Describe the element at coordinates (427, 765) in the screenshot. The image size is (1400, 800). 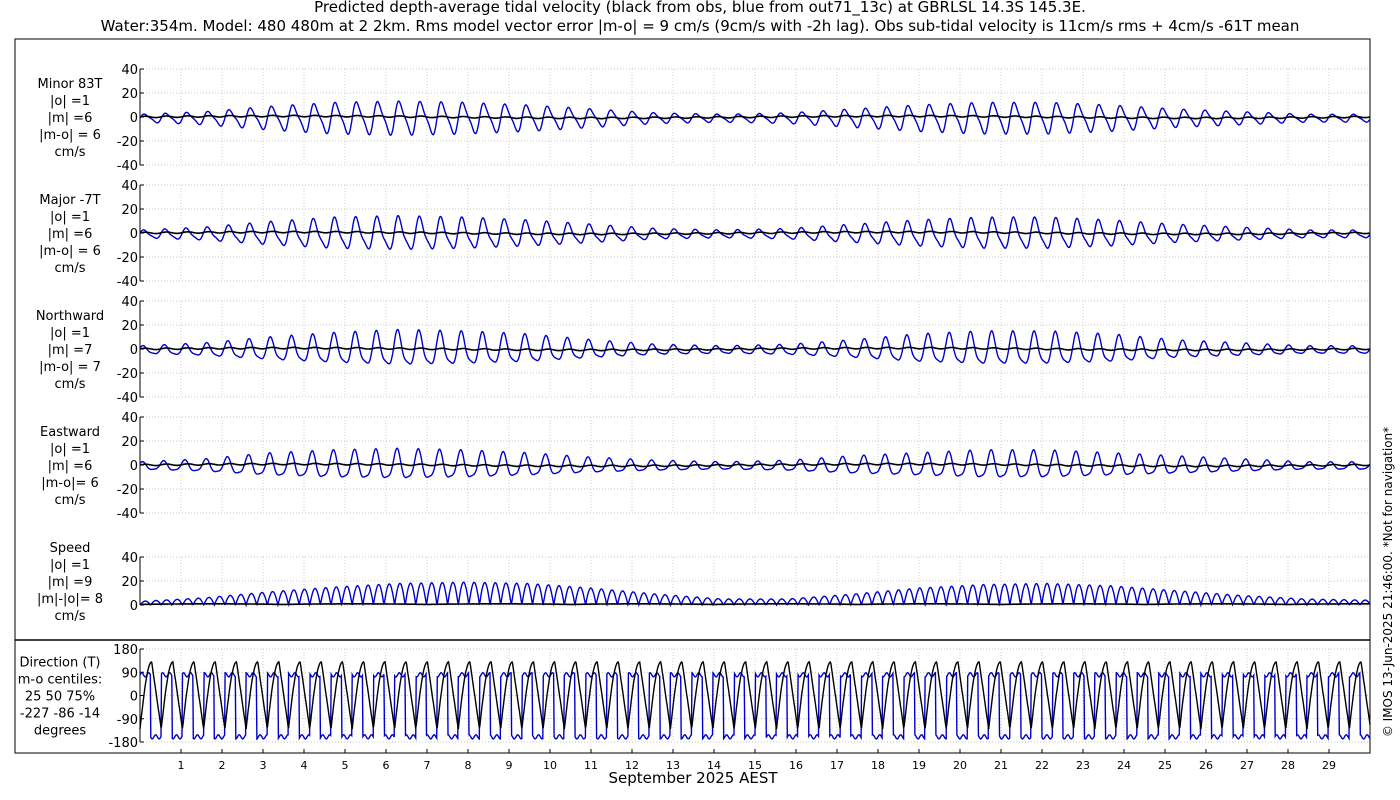
I see `x-tick-label: 7` at that location.